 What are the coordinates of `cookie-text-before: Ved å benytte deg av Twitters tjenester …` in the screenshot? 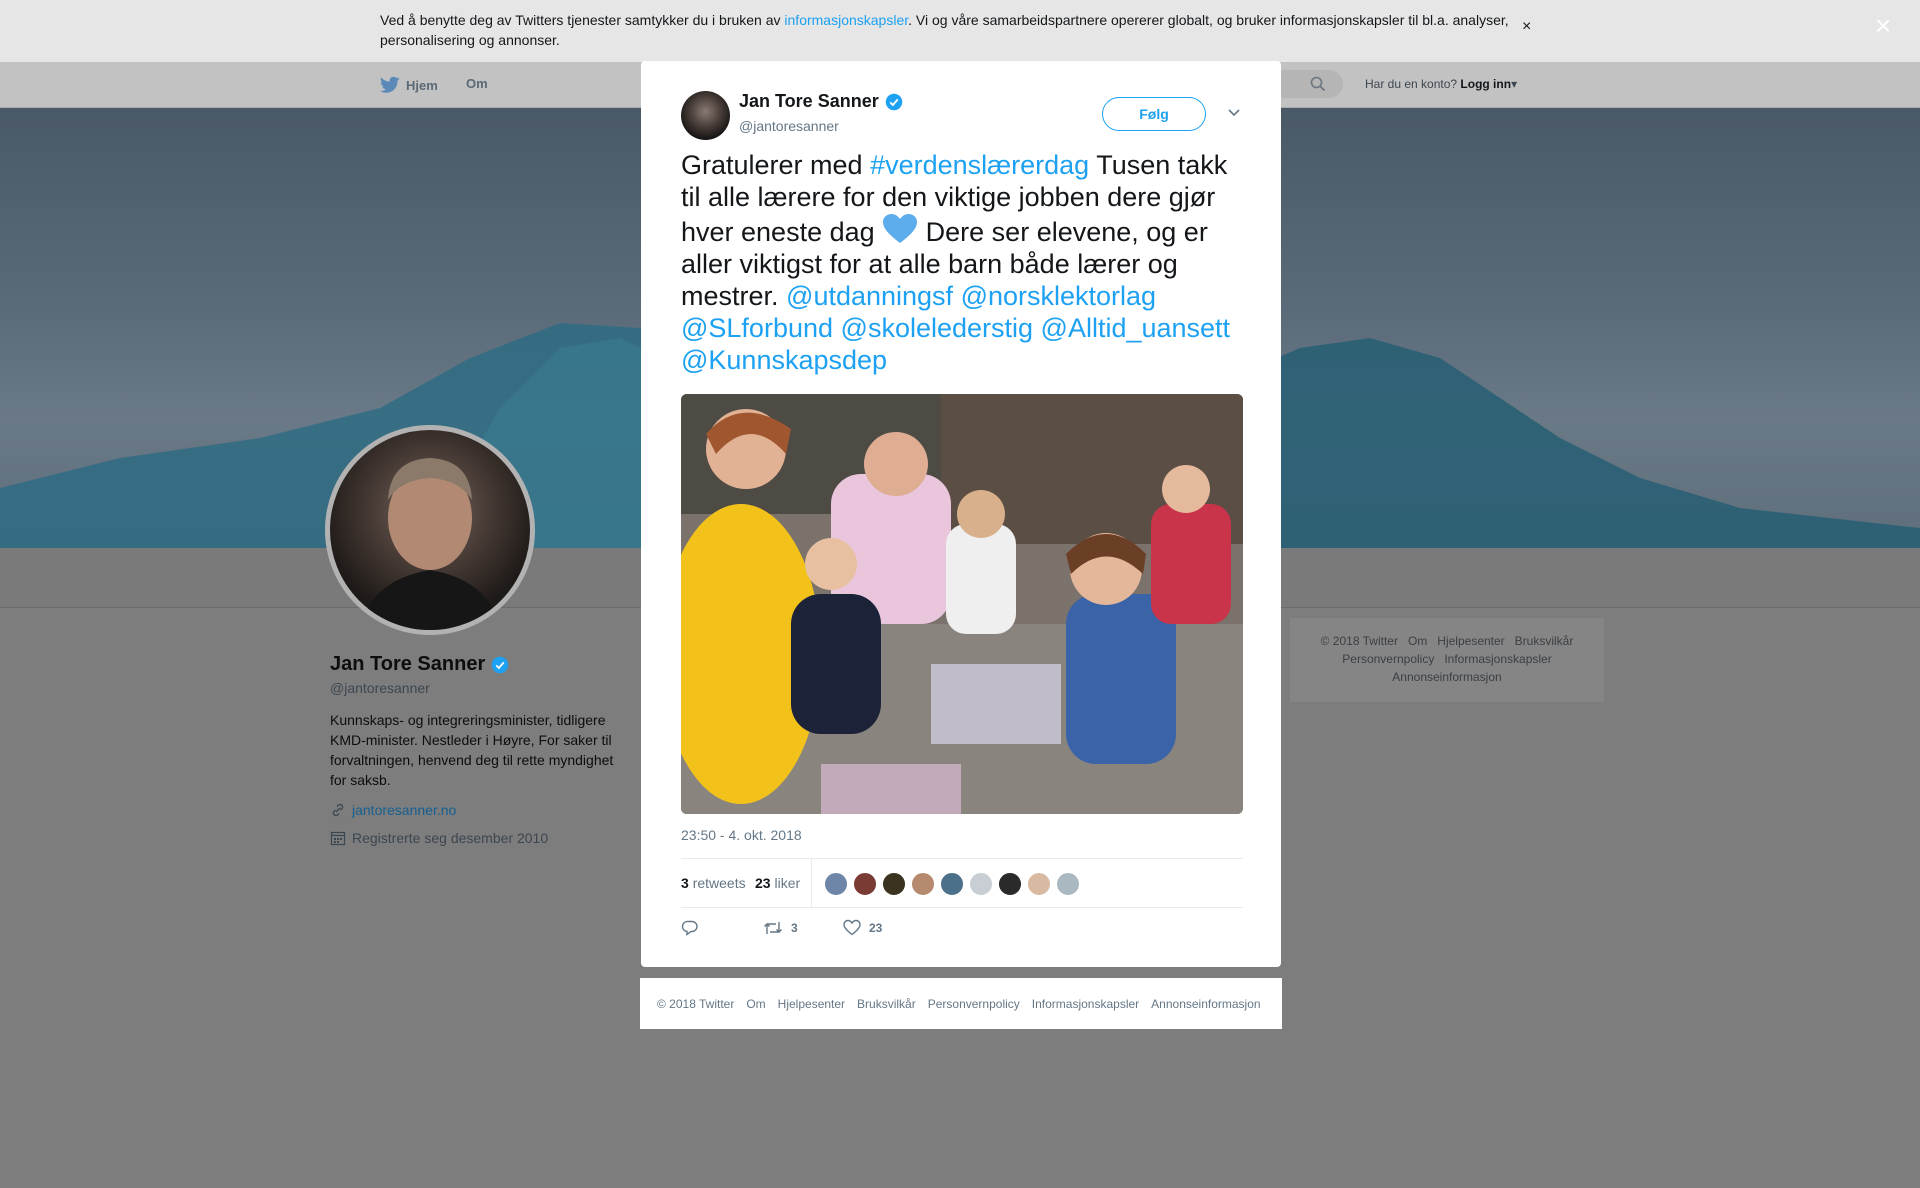 It's located at (582, 20).